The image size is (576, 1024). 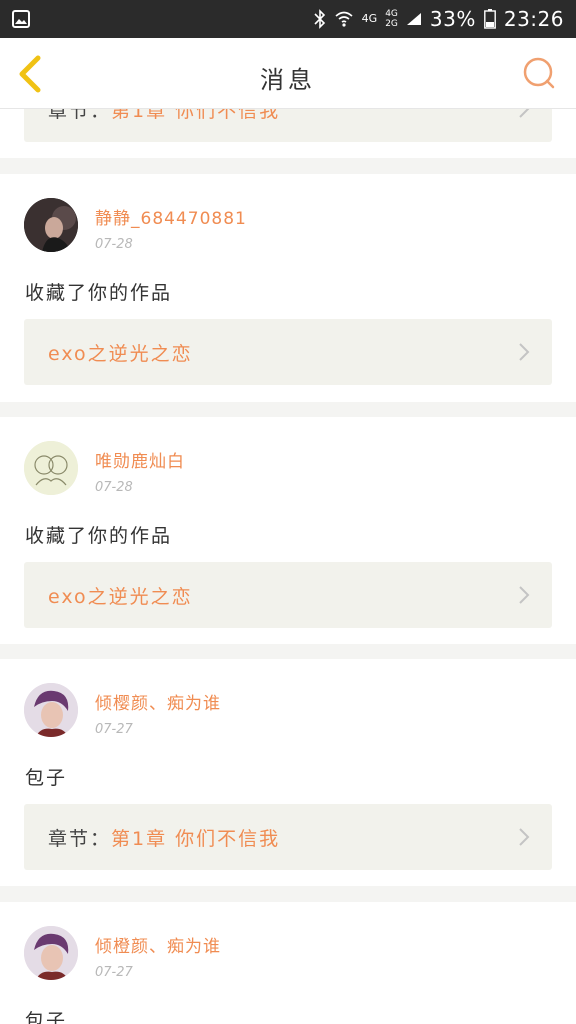 I want to click on username: 静静_684470881, so click(x=171, y=216).